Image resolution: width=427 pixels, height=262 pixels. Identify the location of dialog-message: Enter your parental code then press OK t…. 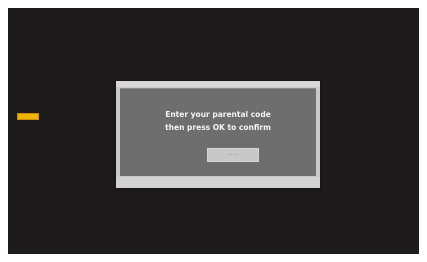
(218, 121).